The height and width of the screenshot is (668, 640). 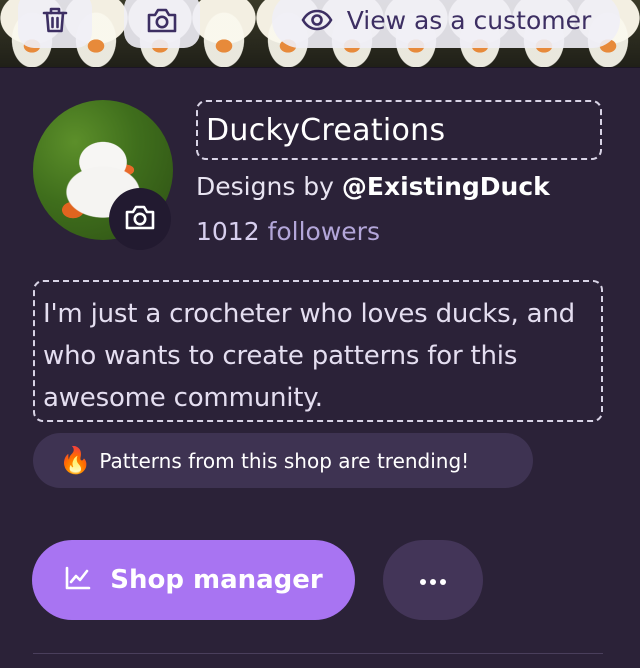 What do you see at coordinates (317, 20) in the screenshot?
I see `eye-icon` at bounding box center [317, 20].